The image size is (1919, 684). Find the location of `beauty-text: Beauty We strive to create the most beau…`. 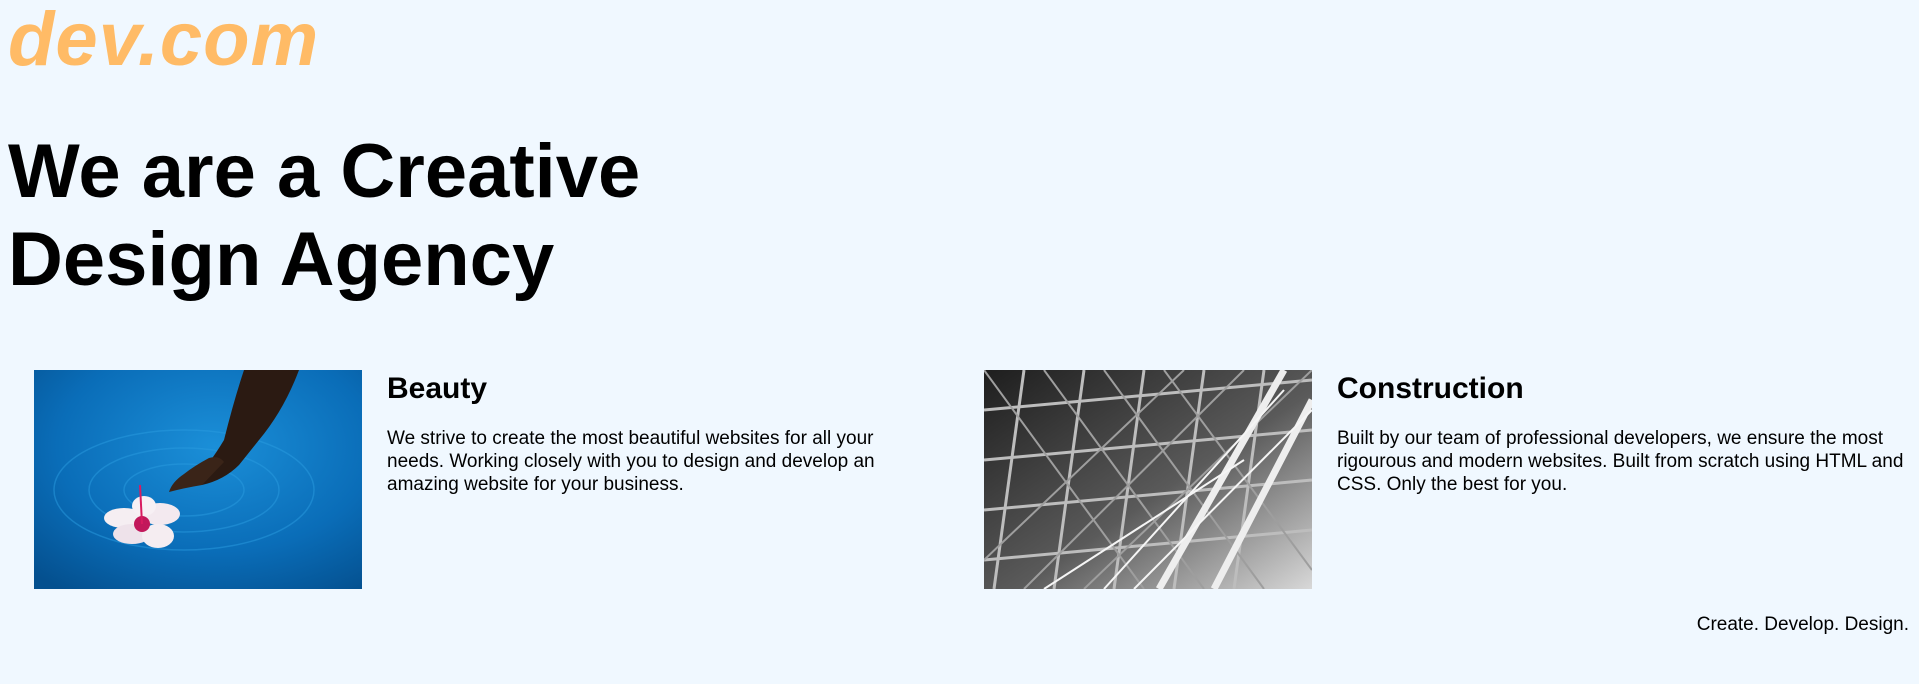

beauty-text: Beauty We strive to create the most beau… is located at coordinates (650, 433).